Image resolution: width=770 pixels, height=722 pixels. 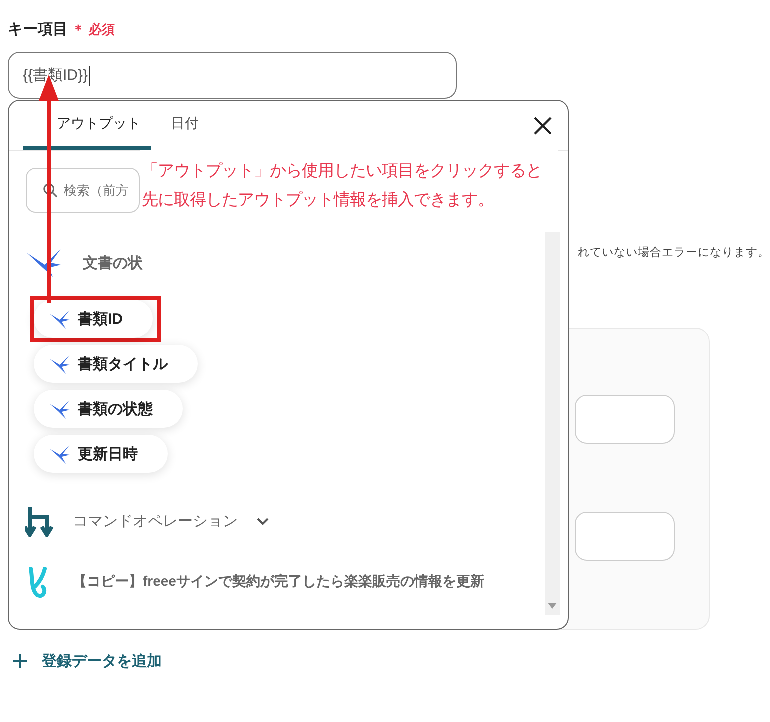 What do you see at coordinates (113, 263) in the screenshot?
I see `group-title: 文書の状` at bounding box center [113, 263].